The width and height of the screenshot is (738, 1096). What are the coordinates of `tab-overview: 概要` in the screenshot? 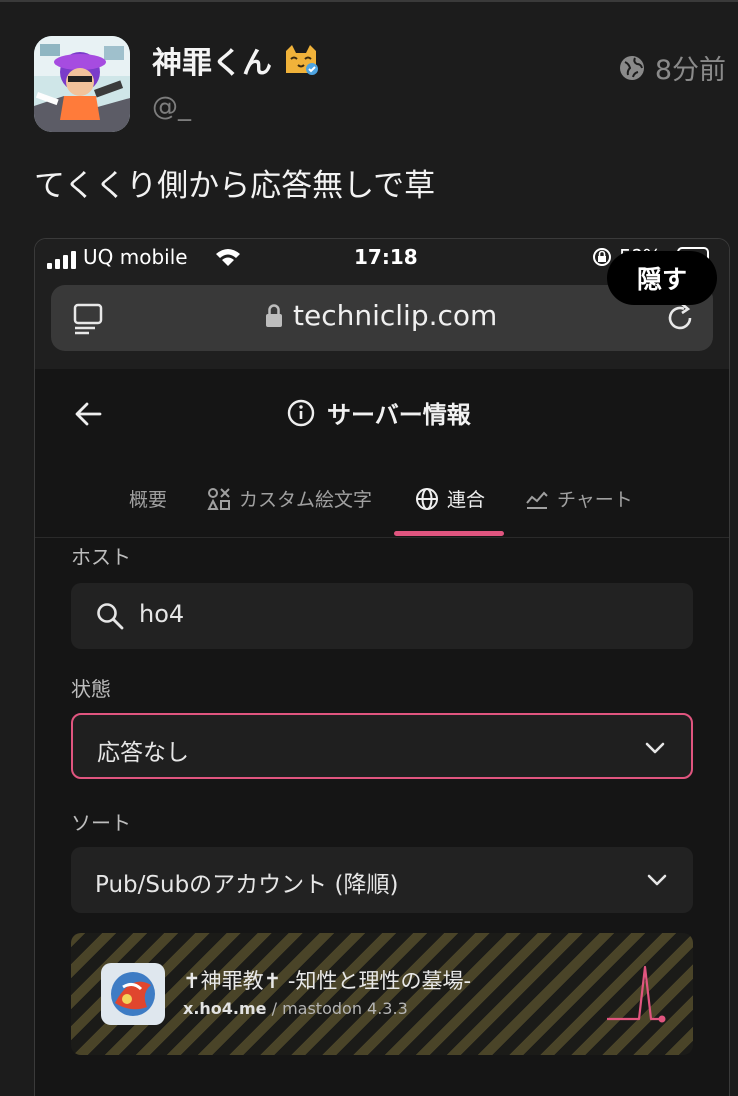 It's located at (148, 498).